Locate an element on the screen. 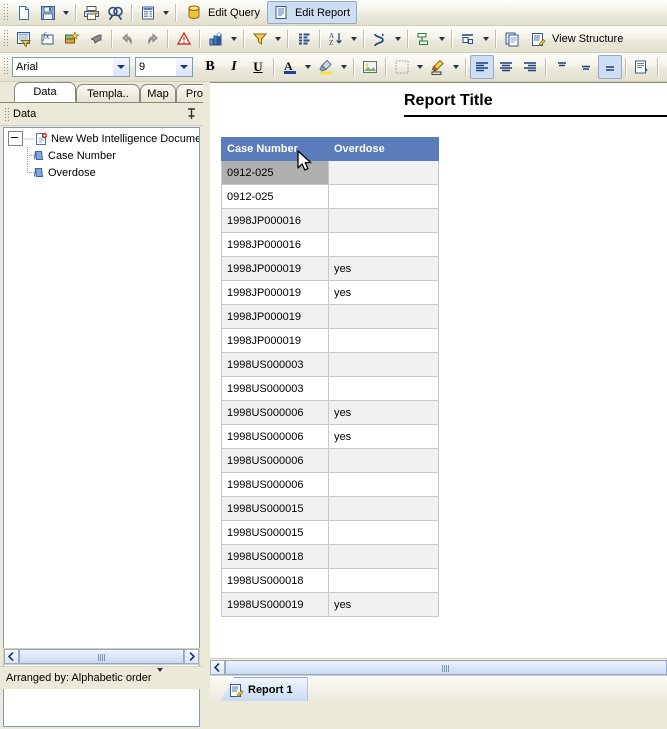 The height and width of the screenshot is (729, 667). merge-cells-dropdown-caret is located at coordinates (486, 39).